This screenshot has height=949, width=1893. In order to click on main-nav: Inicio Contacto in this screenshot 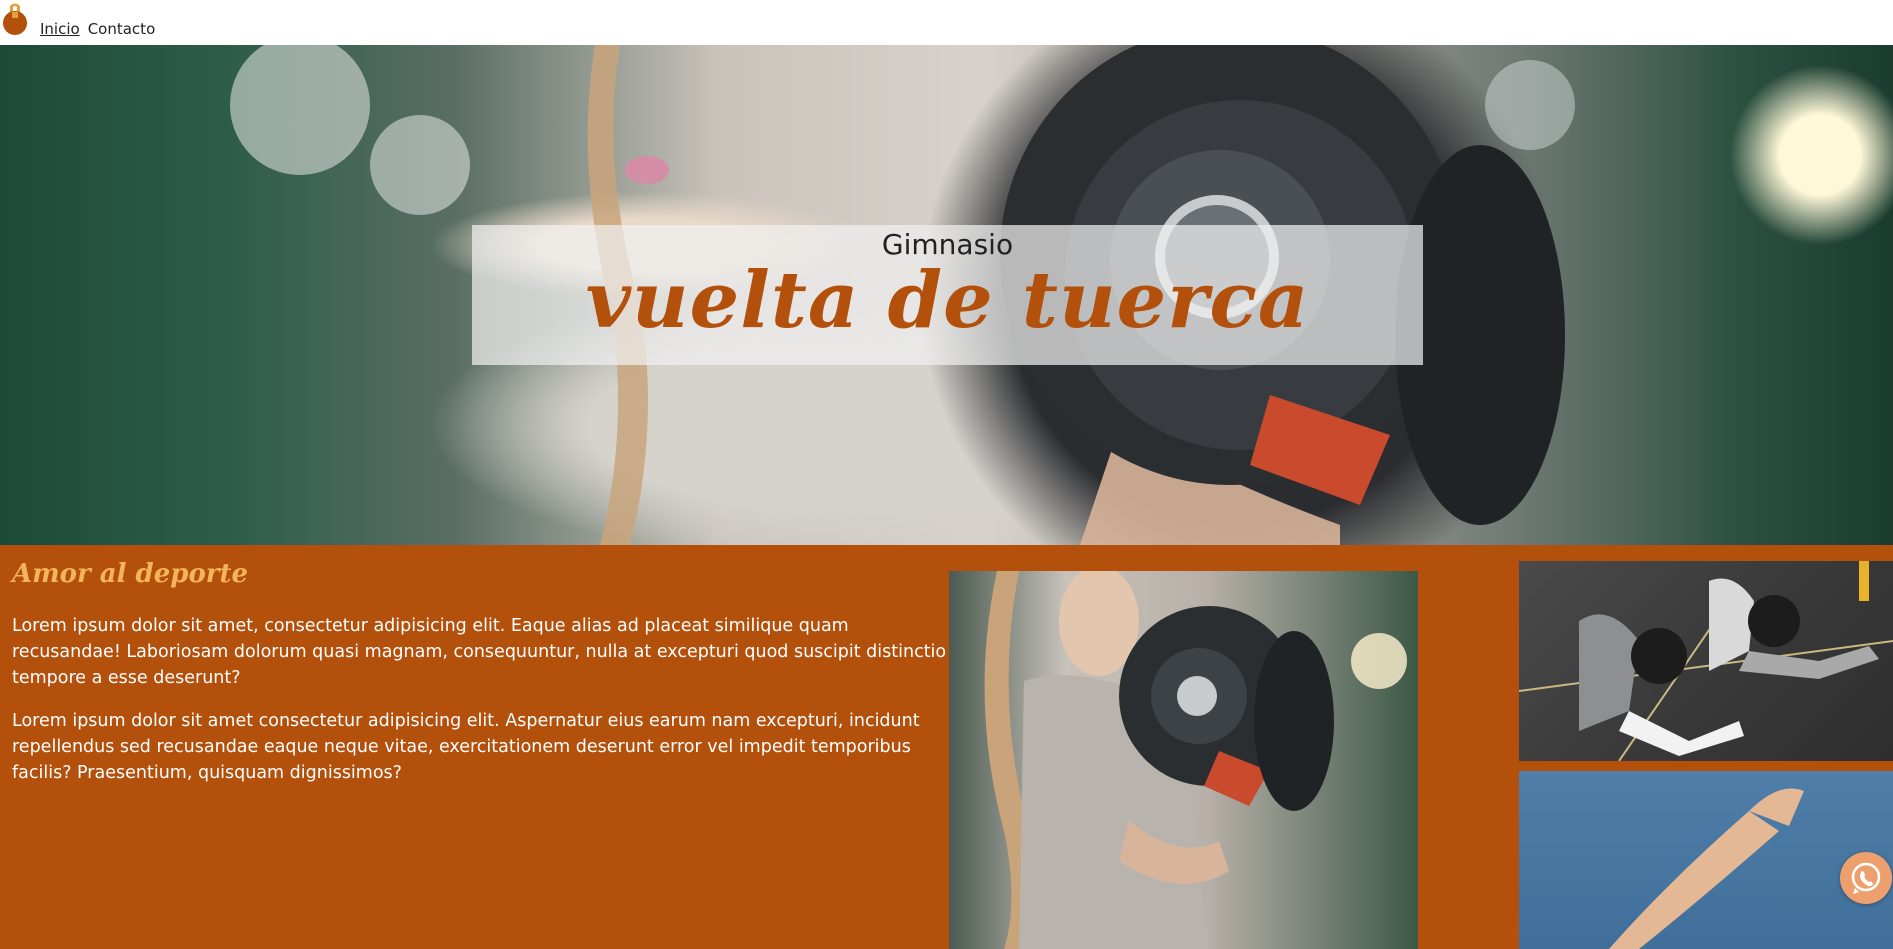, I will do `click(97, 29)`.